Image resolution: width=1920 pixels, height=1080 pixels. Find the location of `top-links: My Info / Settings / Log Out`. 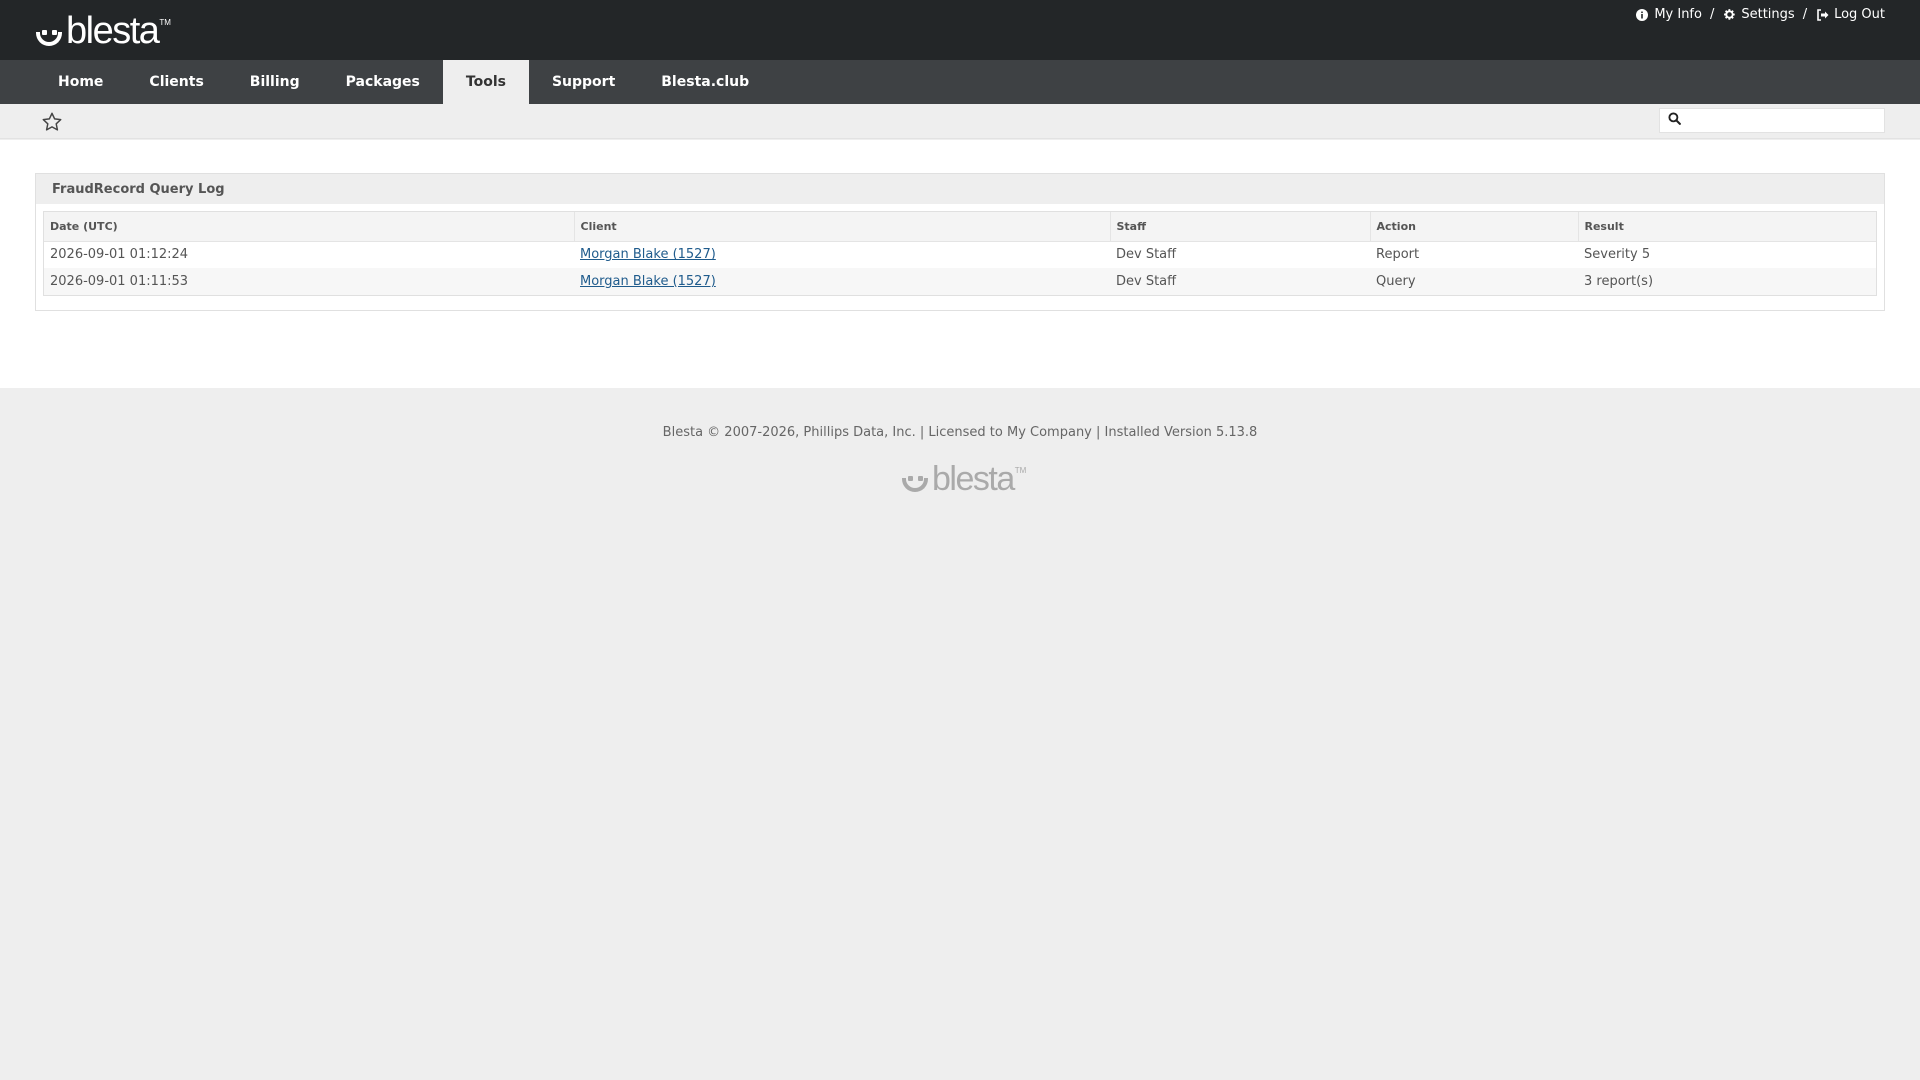

top-links: My Info / Settings / Log Out is located at coordinates (1760, 14).